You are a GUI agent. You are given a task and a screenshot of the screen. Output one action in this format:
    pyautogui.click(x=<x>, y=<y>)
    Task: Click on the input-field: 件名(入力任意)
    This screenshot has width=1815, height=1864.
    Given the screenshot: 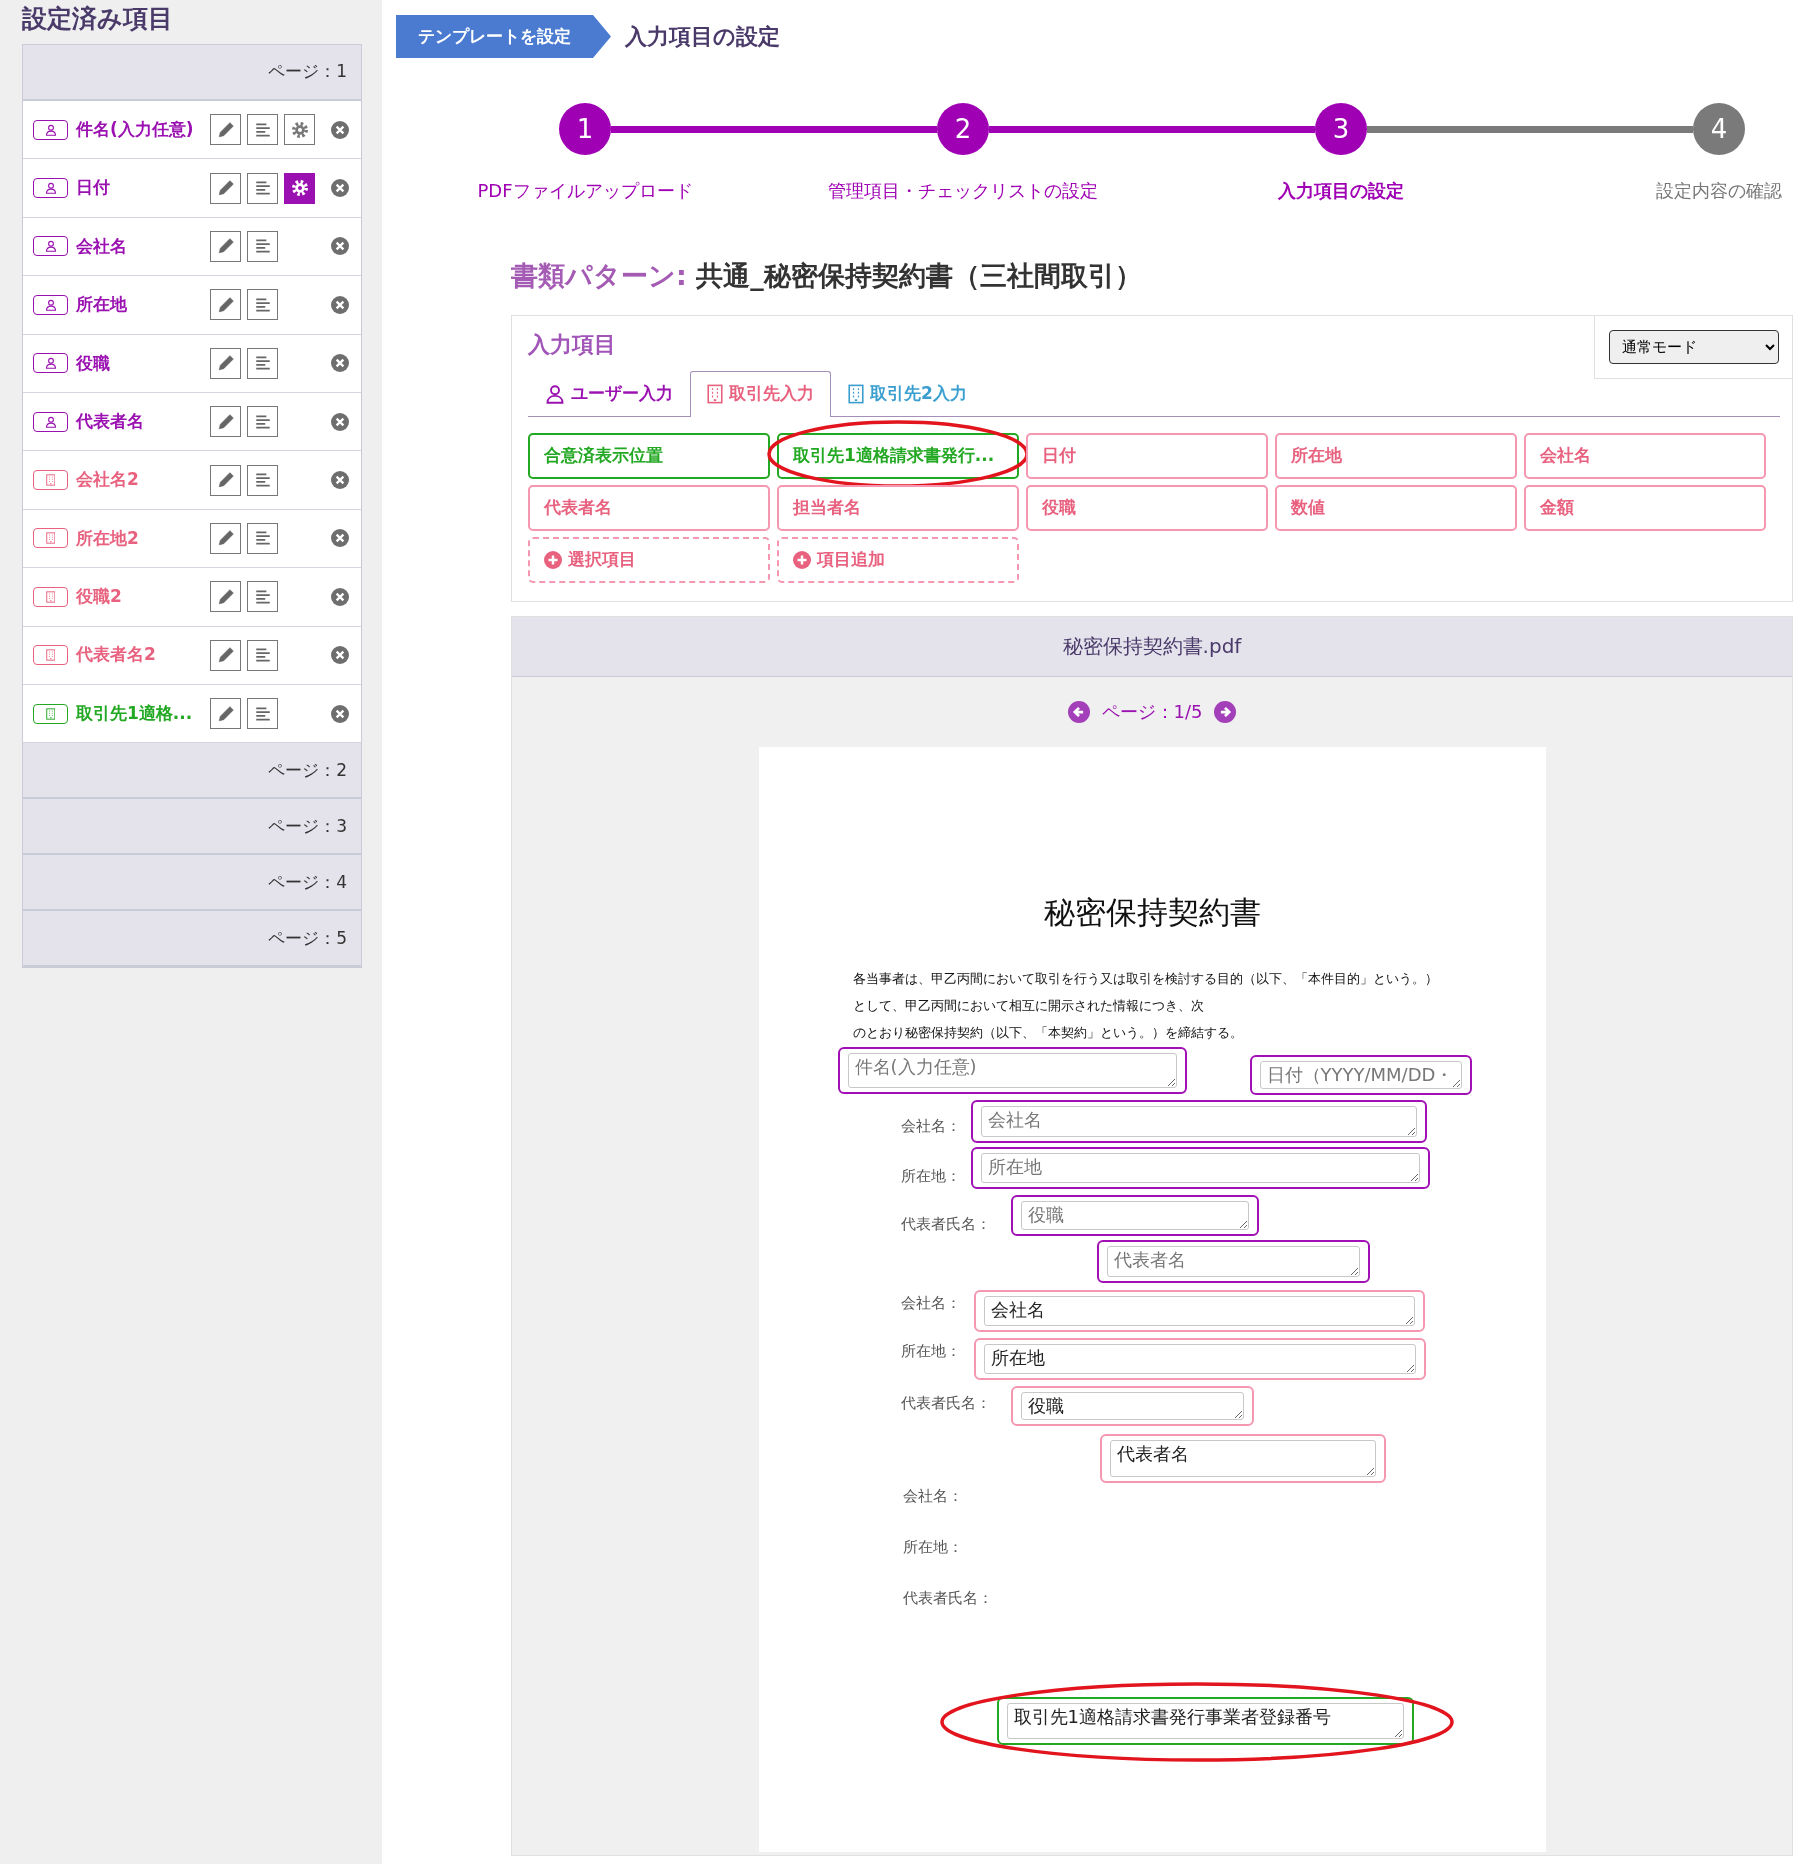 What is the action you would take?
    pyautogui.click(x=1012, y=1070)
    